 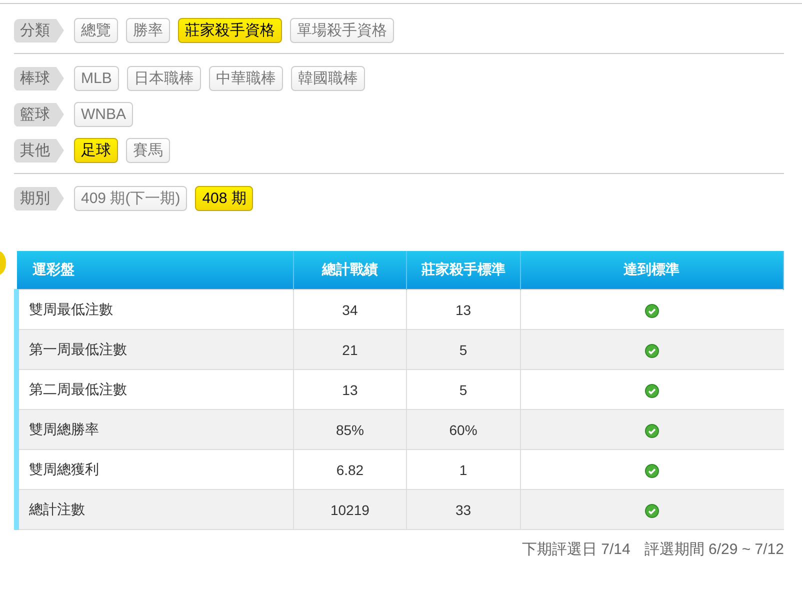 What do you see at coordinates (39, 198) in the screenshot?
I see `filter-label: 期別` at bounding box center [39, 198].